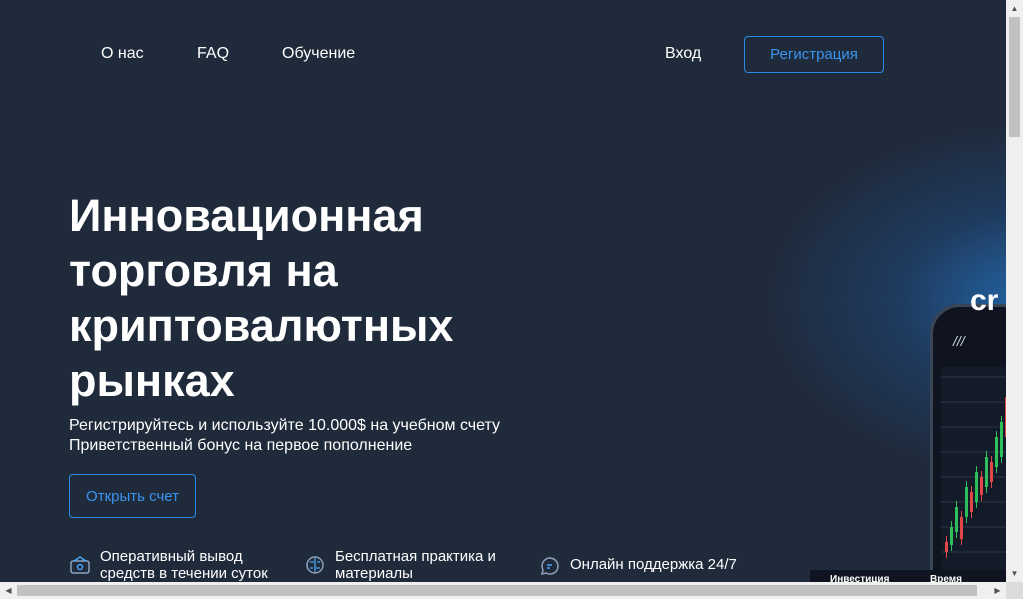  What do you see at coordinates (959, 341) in the screenshot?
I see `phone-menu-icon: ///` at bounding box center [959, 341].